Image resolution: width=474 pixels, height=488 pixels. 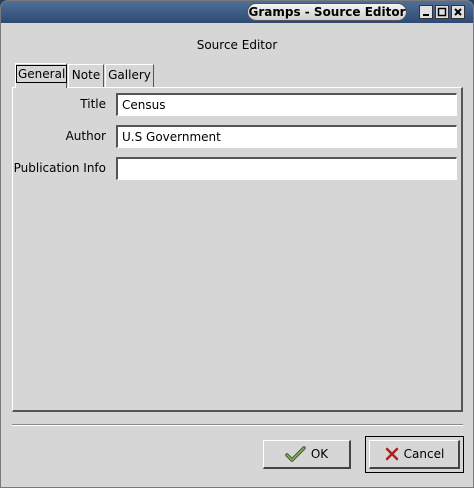 What do you see at coordinates (237, 45) in the screenshot?
I see `dialog-heading: Source Editor` at bounding box center [237, 45].